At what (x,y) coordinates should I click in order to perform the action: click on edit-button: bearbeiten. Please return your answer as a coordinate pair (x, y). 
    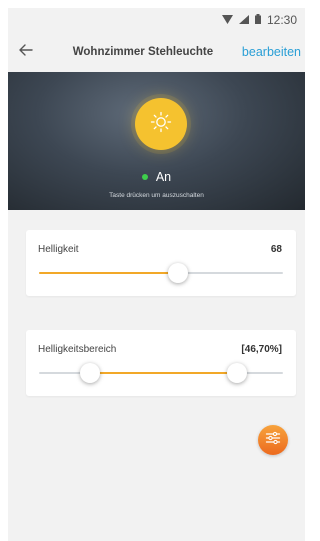
    Looking at the image, I should click on (273, 52).